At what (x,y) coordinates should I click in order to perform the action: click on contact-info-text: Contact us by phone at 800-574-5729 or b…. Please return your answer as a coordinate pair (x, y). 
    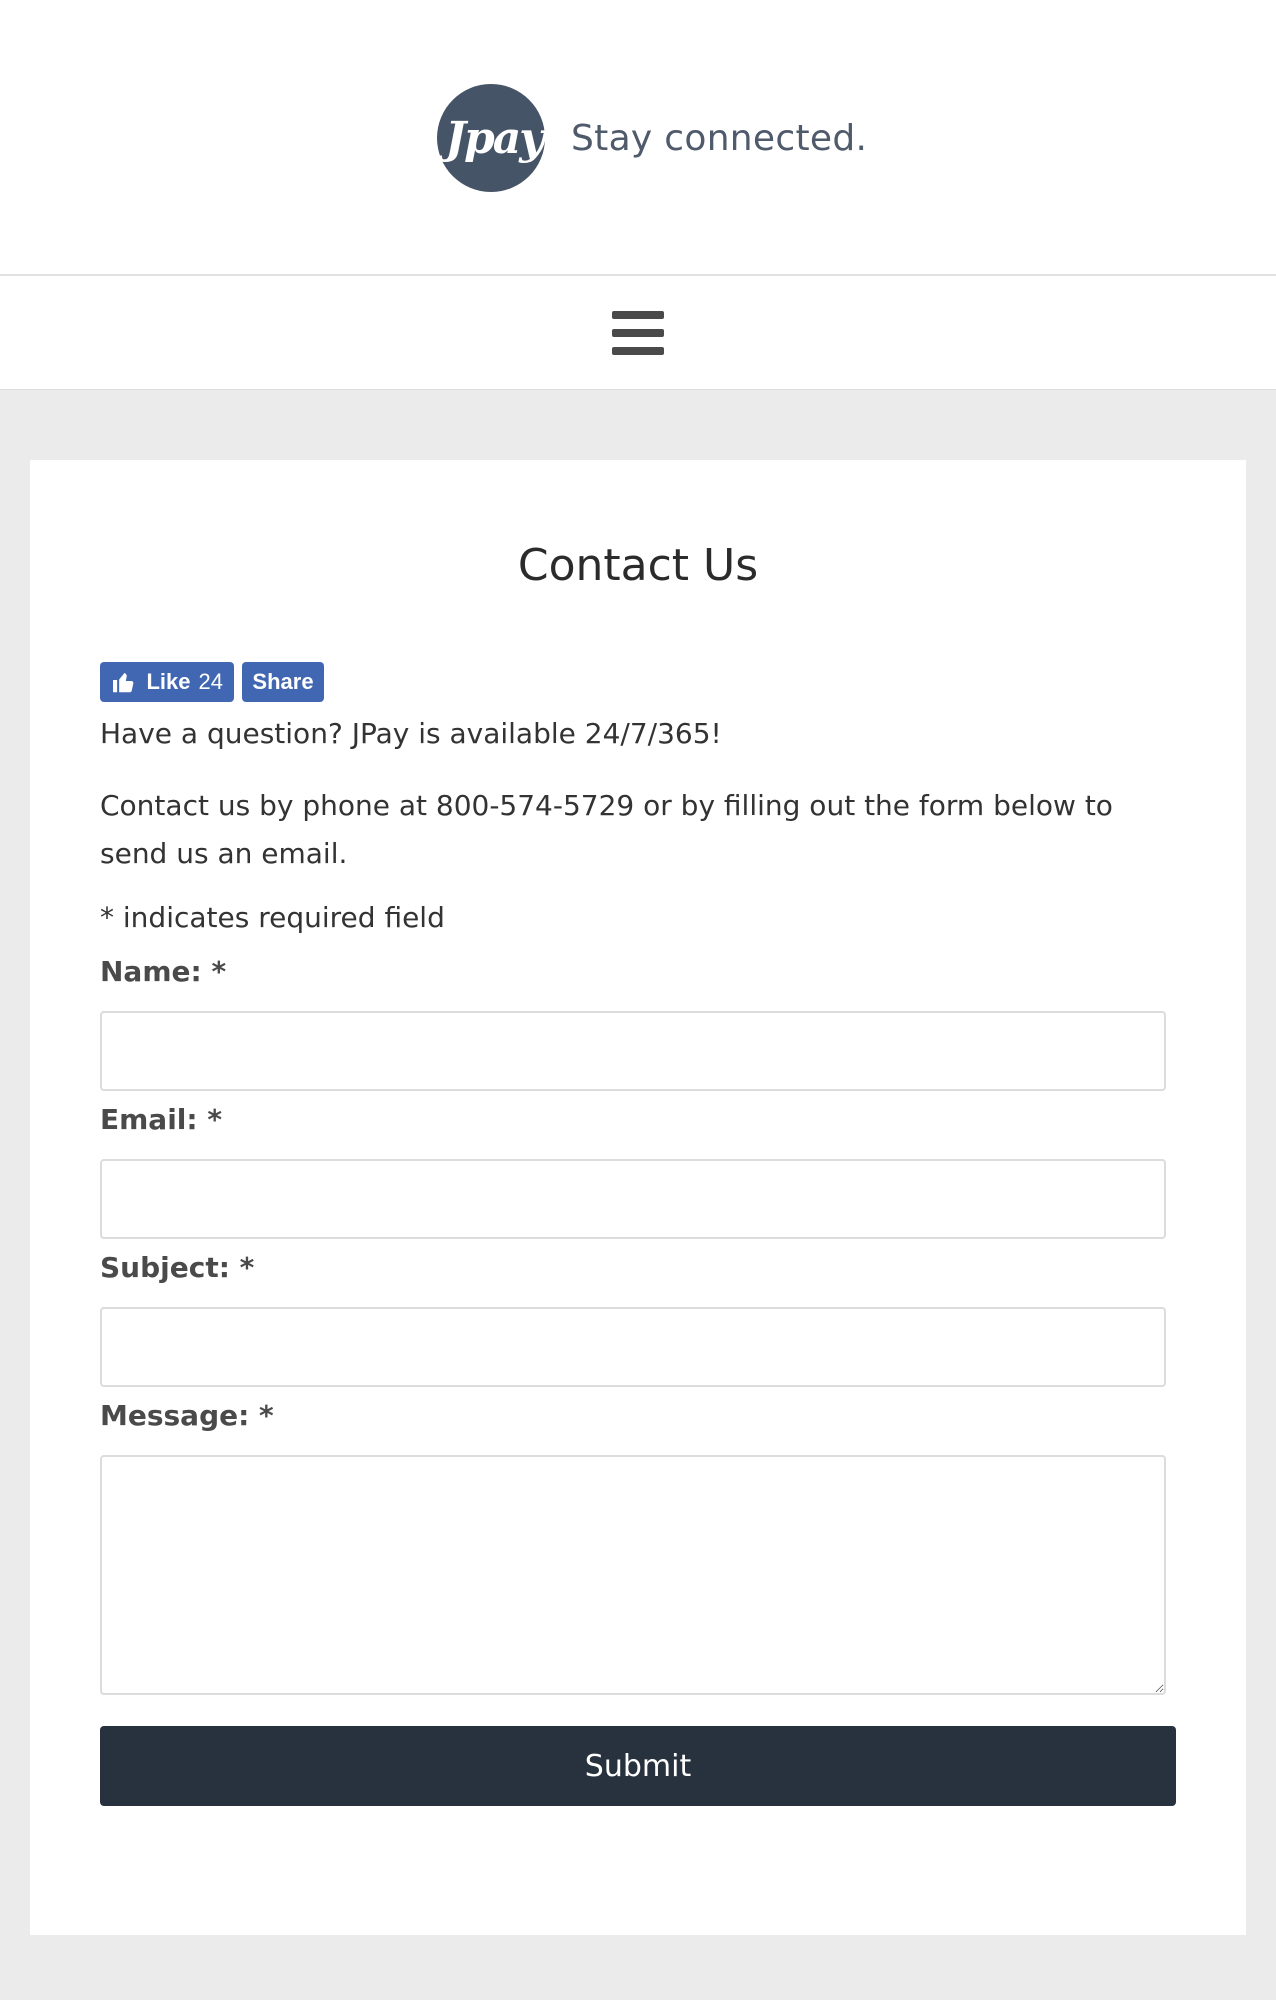
    Looking at the image, I should click on (606, 829).